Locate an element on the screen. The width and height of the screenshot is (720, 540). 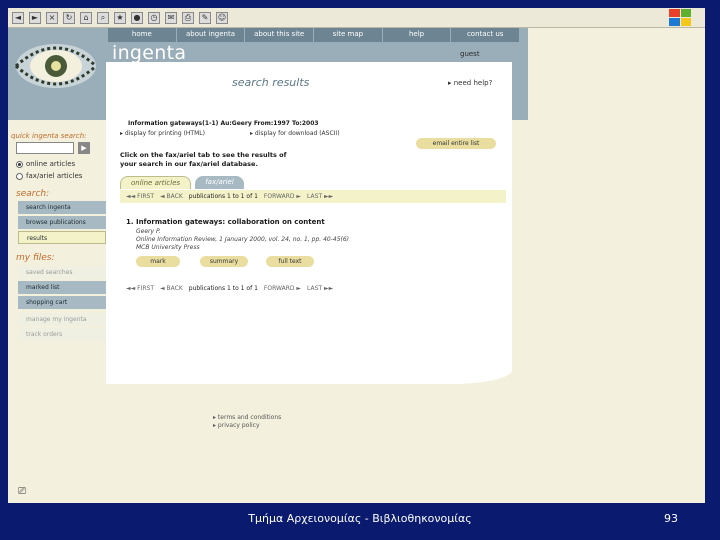
privacy-link: ▸ privacy policy is located at coordinates (247, 426).